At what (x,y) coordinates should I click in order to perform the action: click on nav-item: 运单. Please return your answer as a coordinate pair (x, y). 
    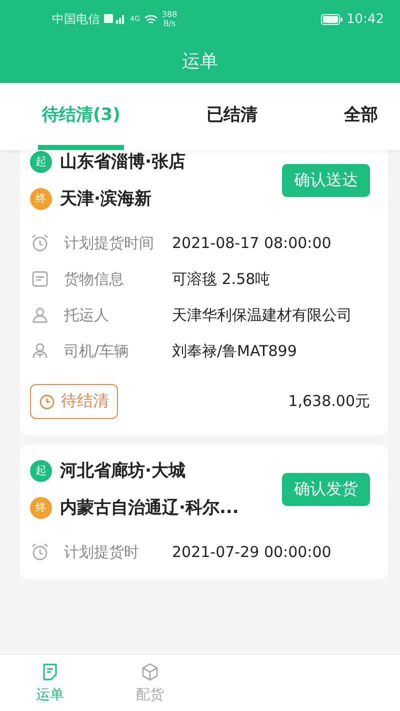
    Looking at the image, I should click on (50, 683).